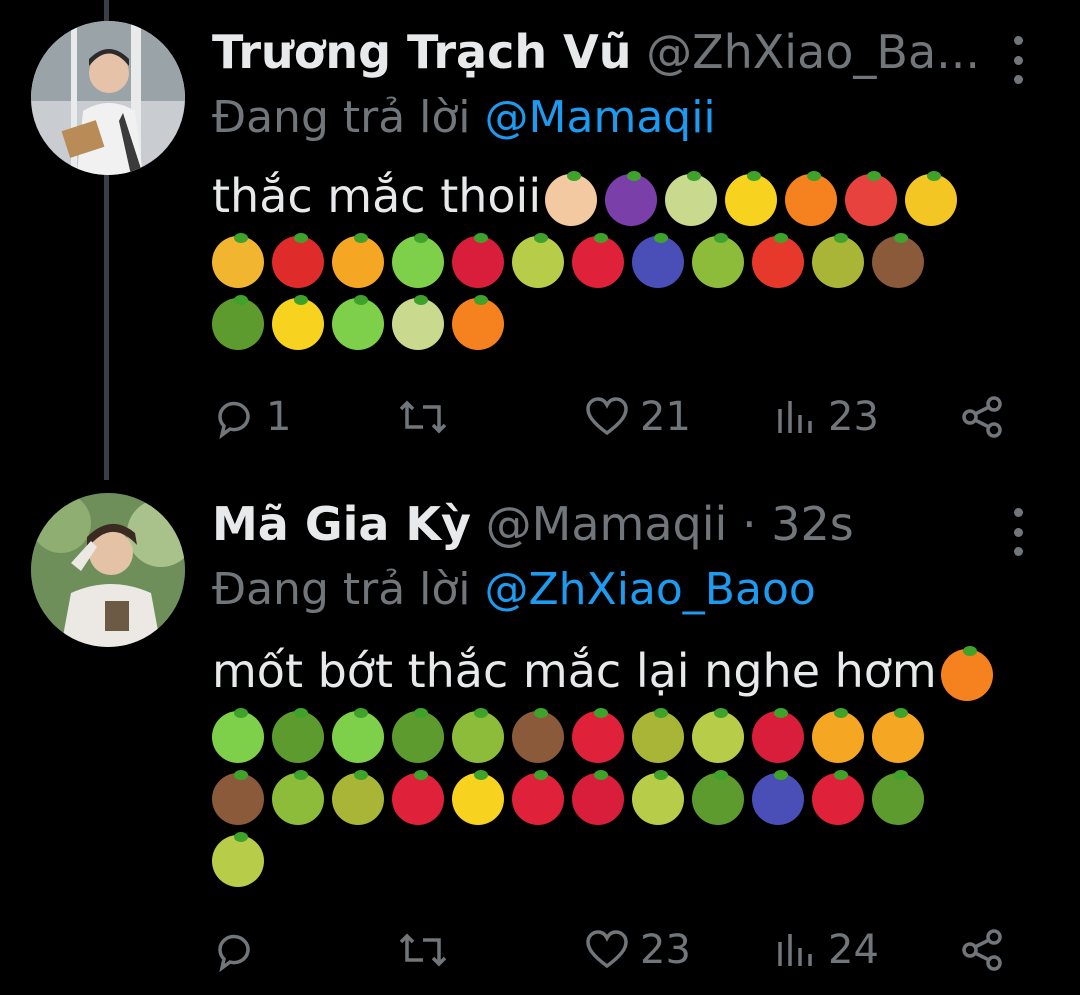  What do you see at coordinates (600, 117) in the screenshot?
I see `mention-link: @Mamaqii` at bounding box center [600, 117].